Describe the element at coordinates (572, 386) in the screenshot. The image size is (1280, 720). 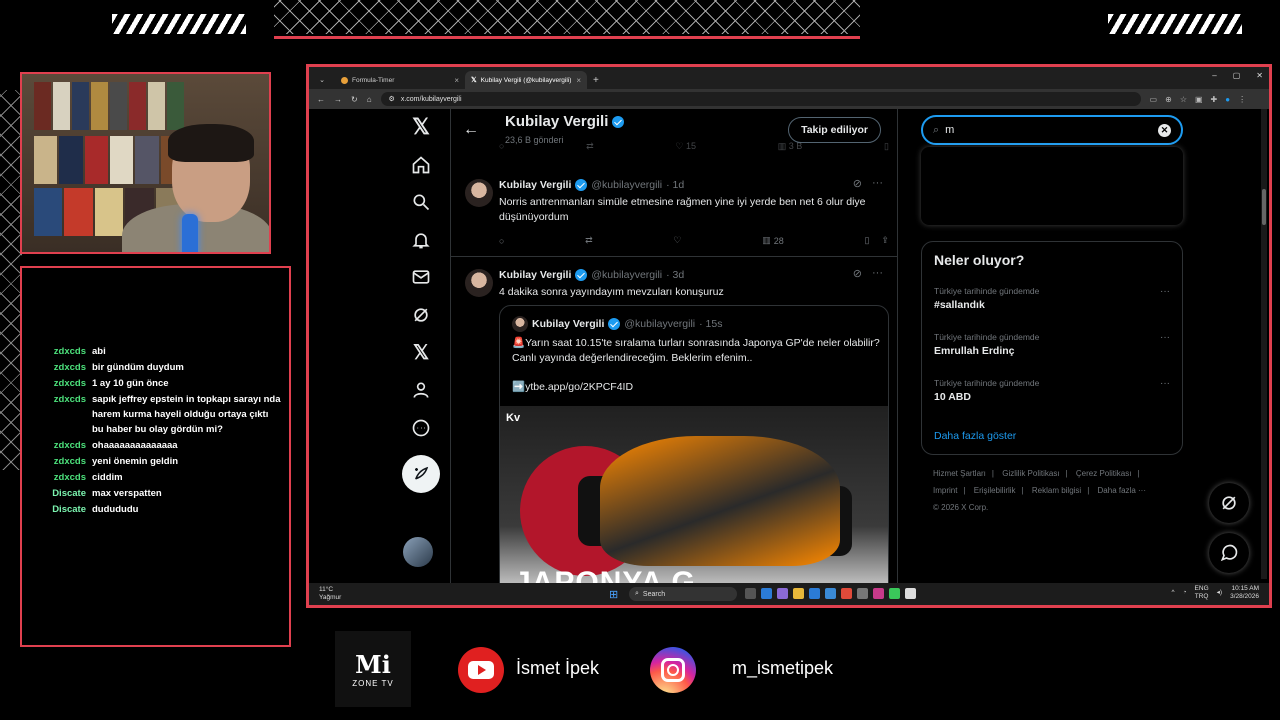
I see `quote-link: ➡️ytbe.app/go/2KPCF4ID` at that location.